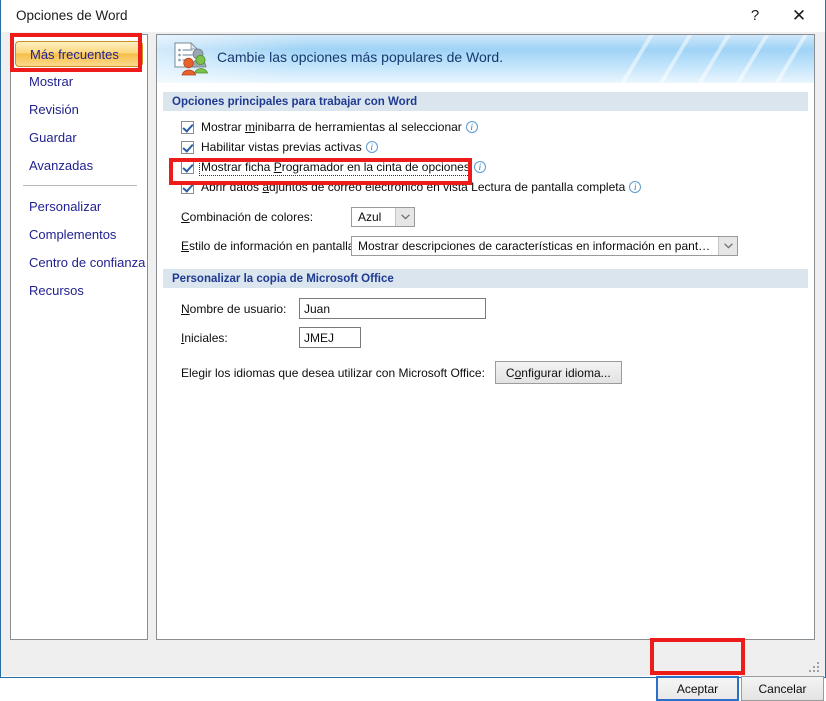 Image resolution: width=826 pixels, height=701 pixels. Describe the element at coordinates (87, 262) in the screenshot. I see `sidebar-item-label: Centro de confianza` at that location.